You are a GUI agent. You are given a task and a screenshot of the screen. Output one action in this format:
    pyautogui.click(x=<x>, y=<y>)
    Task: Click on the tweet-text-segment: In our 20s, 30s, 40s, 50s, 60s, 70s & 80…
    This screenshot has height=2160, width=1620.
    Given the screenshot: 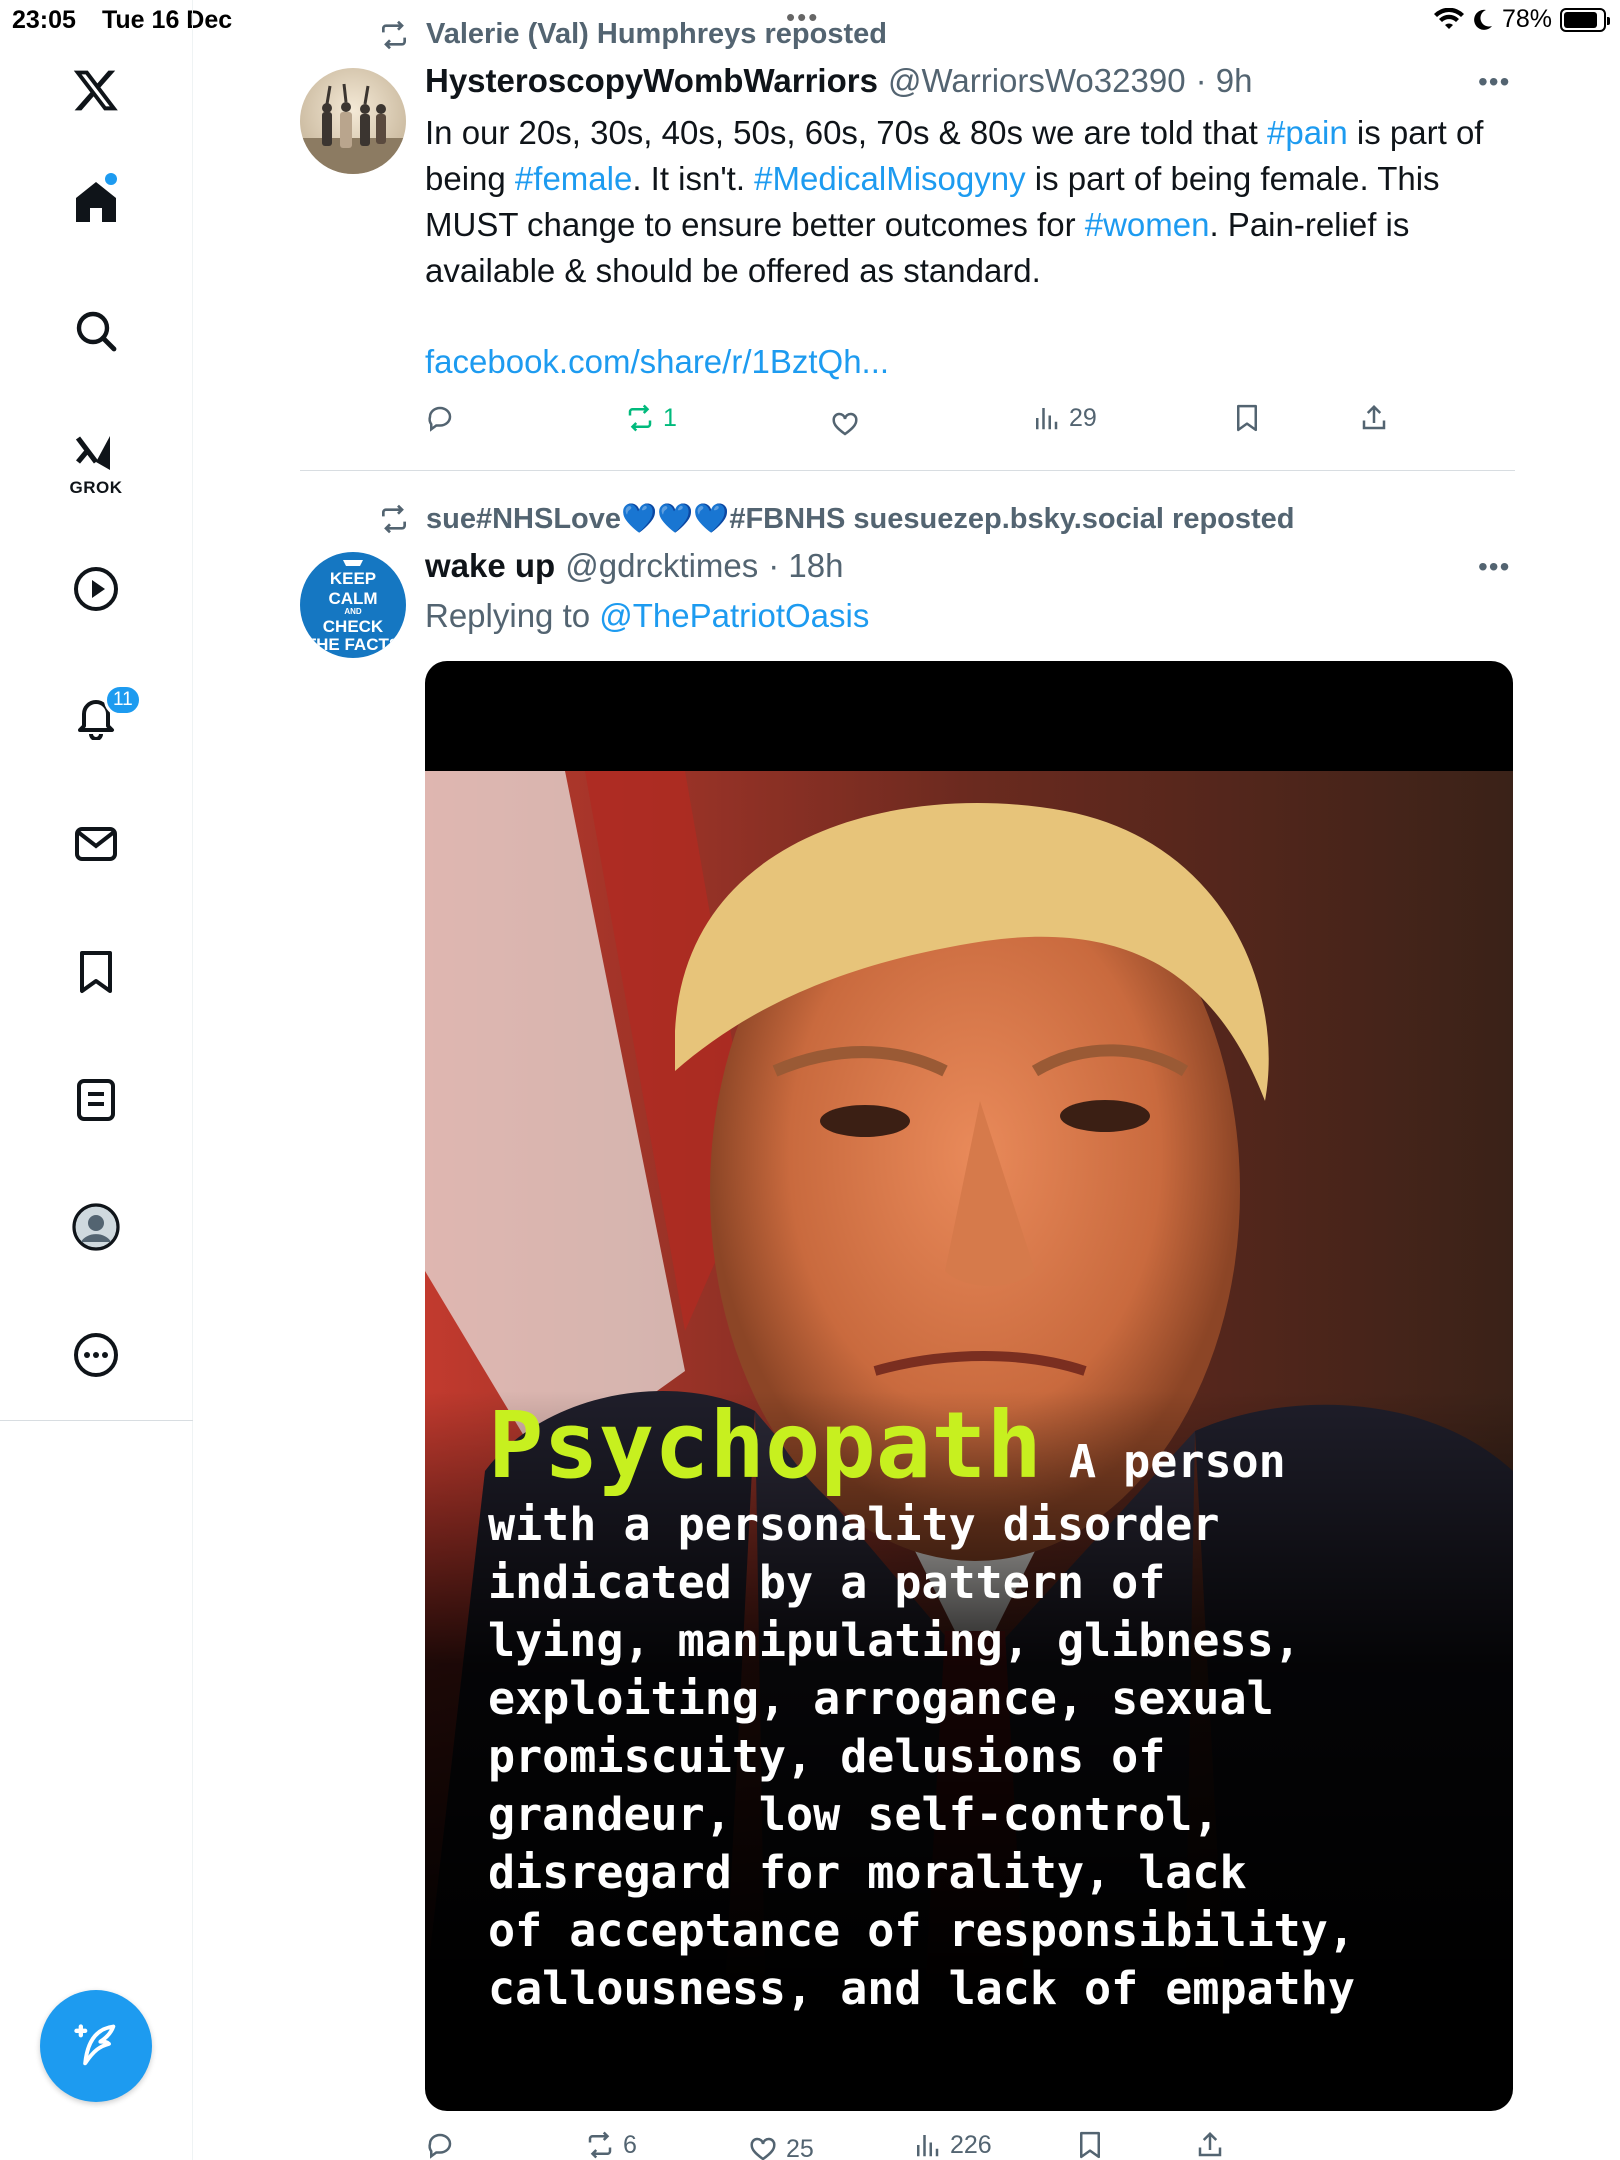 What is the action you would take?
    pyautogui.click(x=846, y=132)
    